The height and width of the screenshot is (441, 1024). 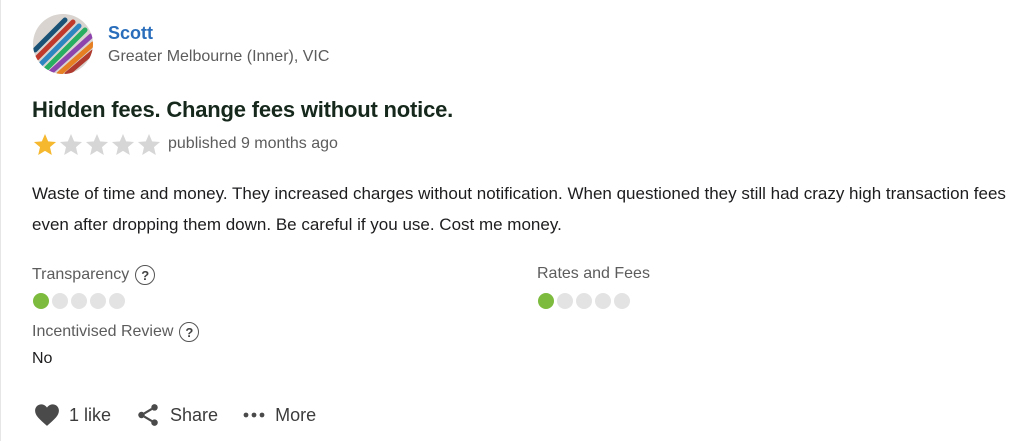 I want to click on metric-label-rates-and-fees: Rates and Fees, so click(x=593, y=273).